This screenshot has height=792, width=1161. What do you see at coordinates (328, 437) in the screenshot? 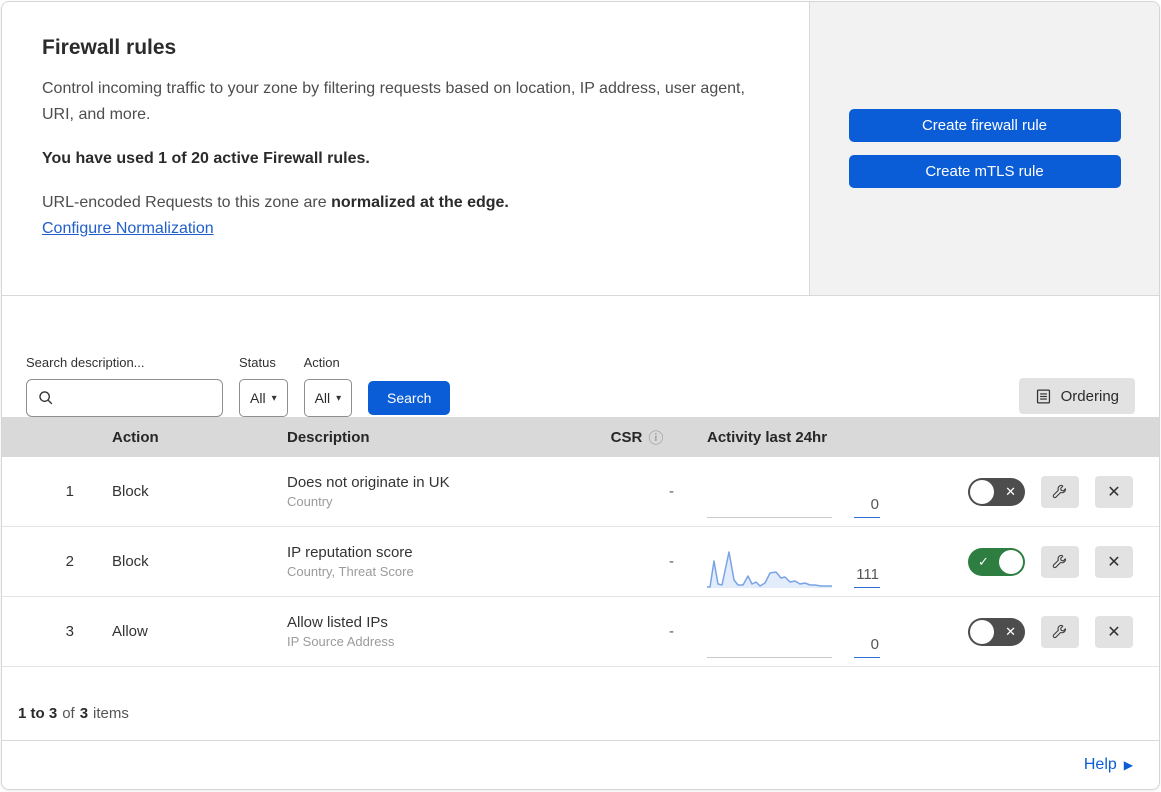
I see `column-description: Description` at bounding box center [328, 437].